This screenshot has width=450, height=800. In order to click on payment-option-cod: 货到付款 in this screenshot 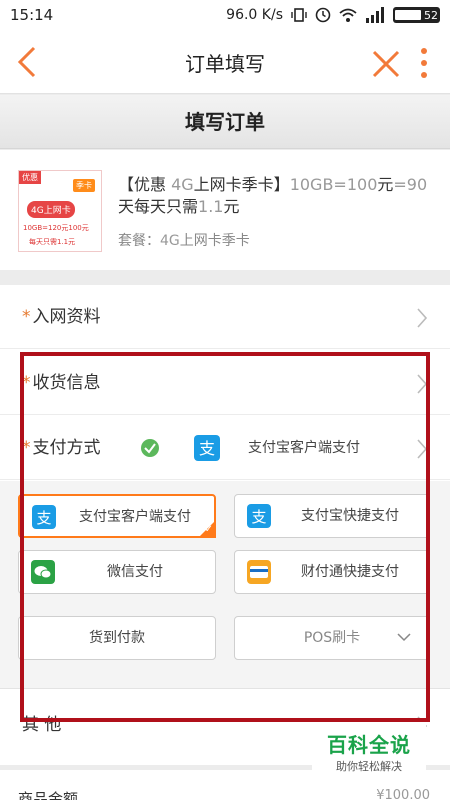, I will do `click(117, 638)`.